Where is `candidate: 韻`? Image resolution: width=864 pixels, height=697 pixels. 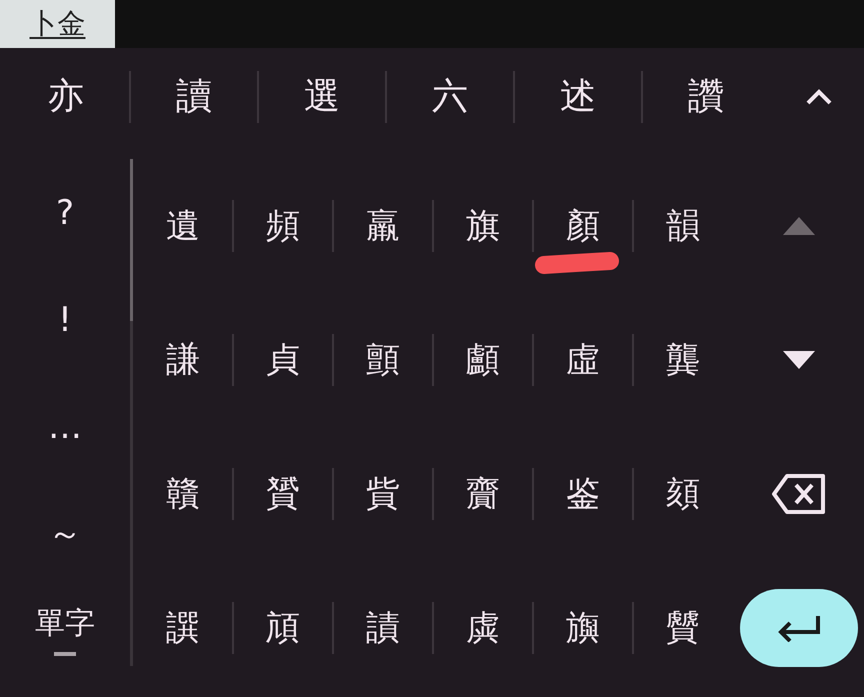 candidate: 韻 is located at coordinates (682, 226).